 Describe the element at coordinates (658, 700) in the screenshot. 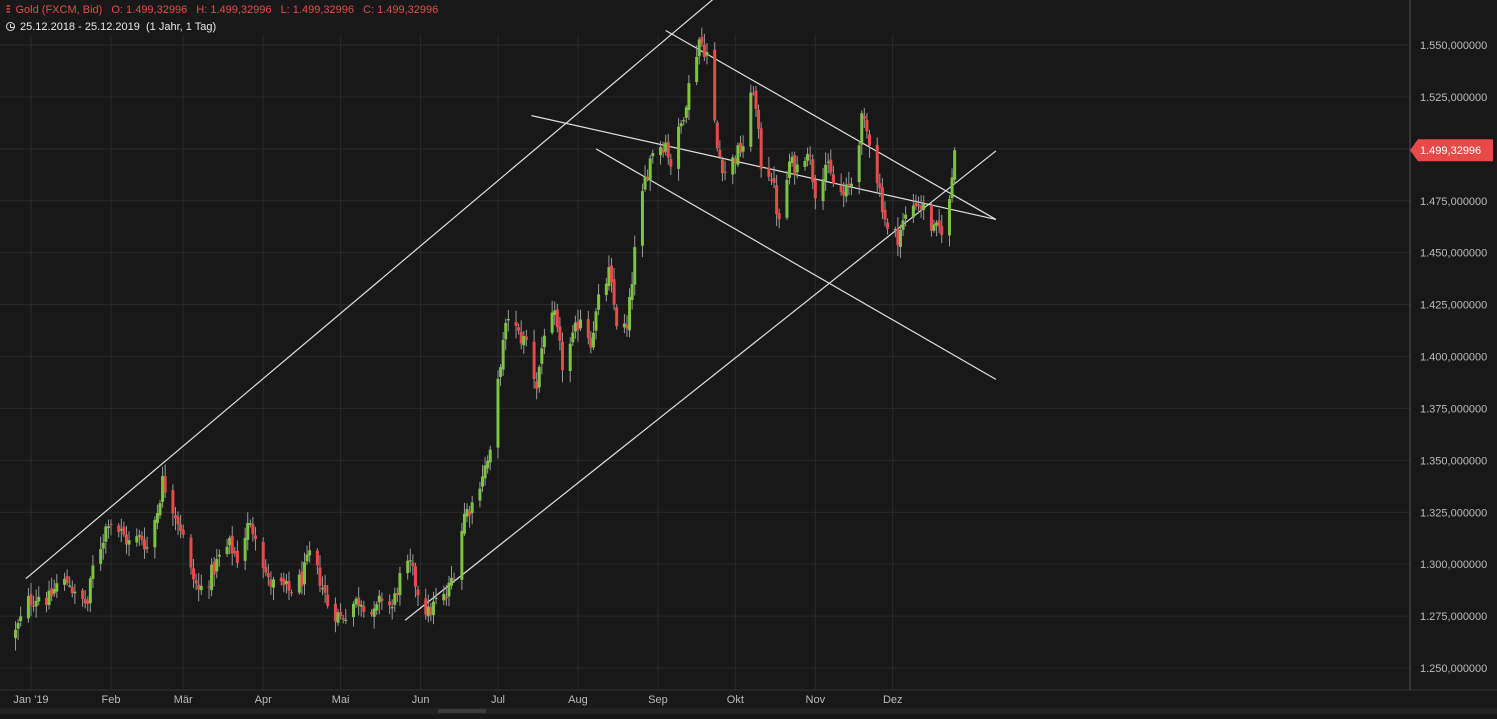

I see `x-tick-label: Sep` at that location.